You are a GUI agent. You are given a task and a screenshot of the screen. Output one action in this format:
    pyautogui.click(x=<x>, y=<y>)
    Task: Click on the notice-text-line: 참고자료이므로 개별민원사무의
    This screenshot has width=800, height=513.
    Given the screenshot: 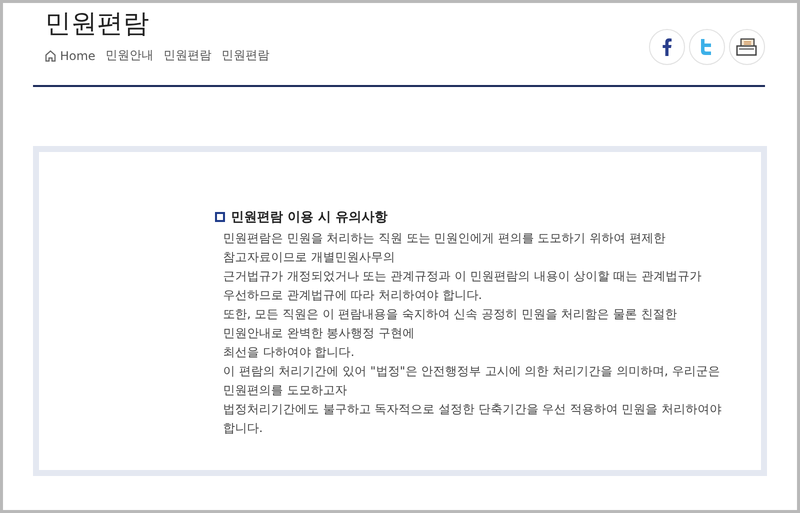 What is the action you would take?
    pyautogui.click(x=309, y=257)
    